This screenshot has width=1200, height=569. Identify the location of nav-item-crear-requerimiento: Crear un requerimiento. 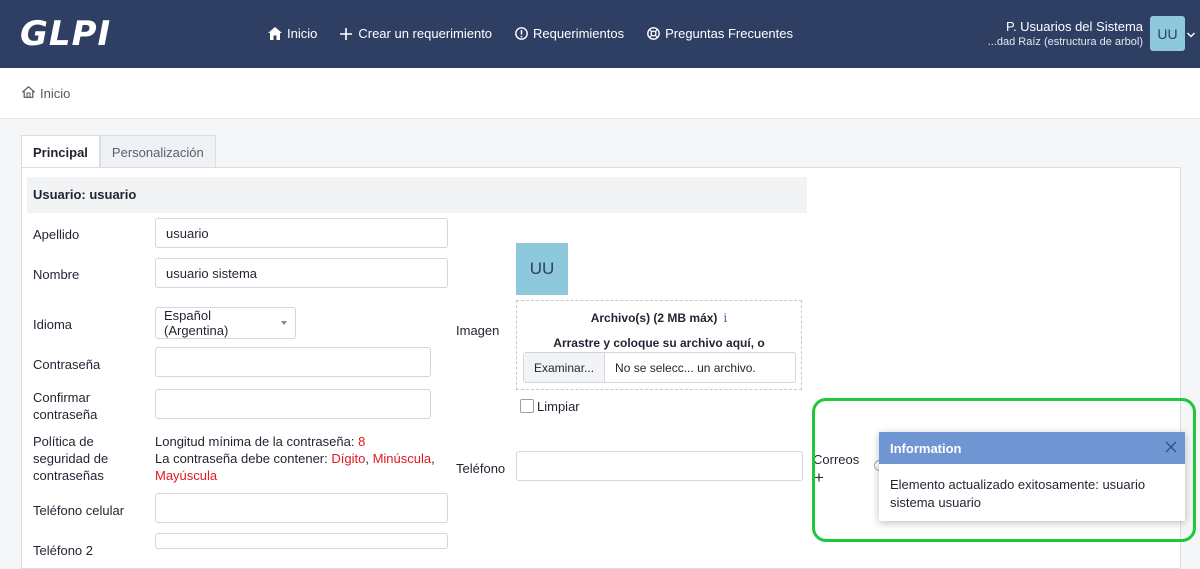
(415, 33).